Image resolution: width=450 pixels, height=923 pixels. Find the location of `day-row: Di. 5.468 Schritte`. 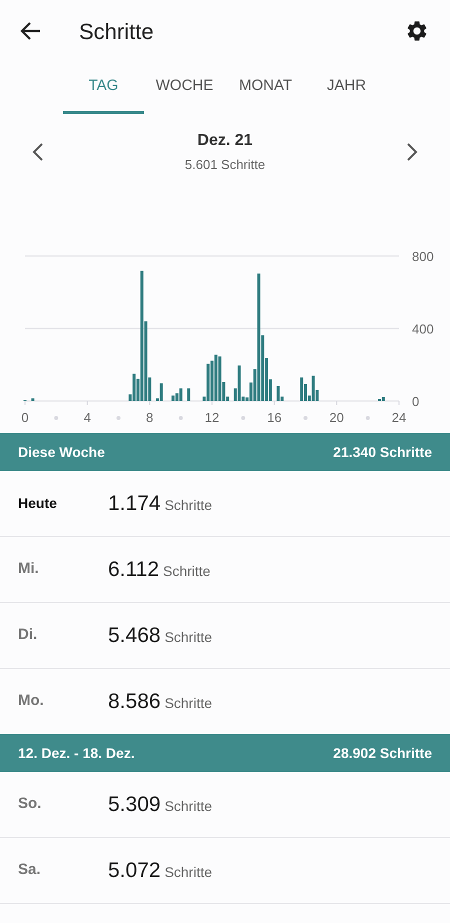

day-row: Di. 5.468 Schritte is located at coordinates (225, 636).